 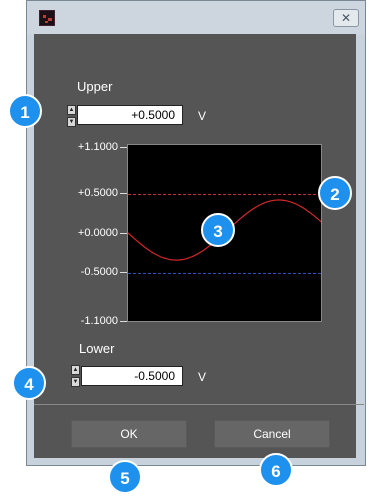 What do you see at coordinates (272, 434) in the screenshot?
I see `cancel-button: Cancel` at bounding box center [272, 434].